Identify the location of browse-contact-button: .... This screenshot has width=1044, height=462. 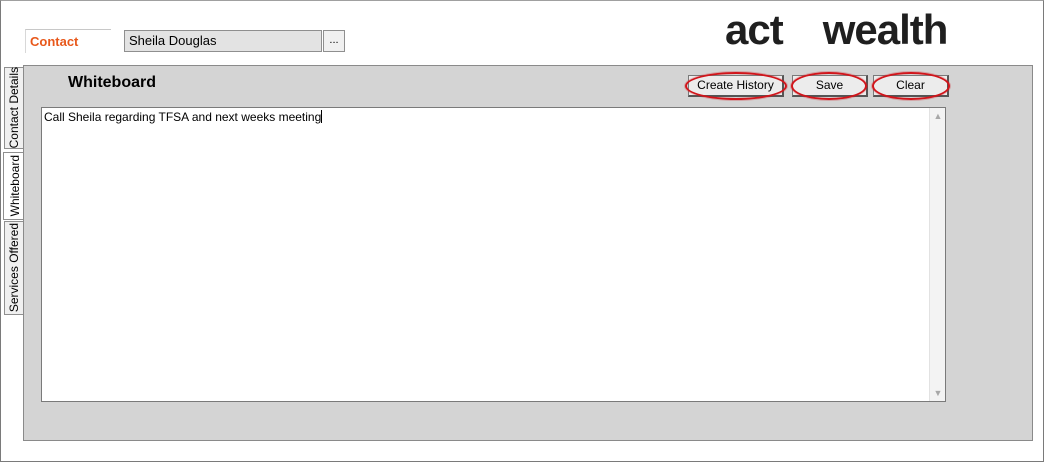
(334, 41).